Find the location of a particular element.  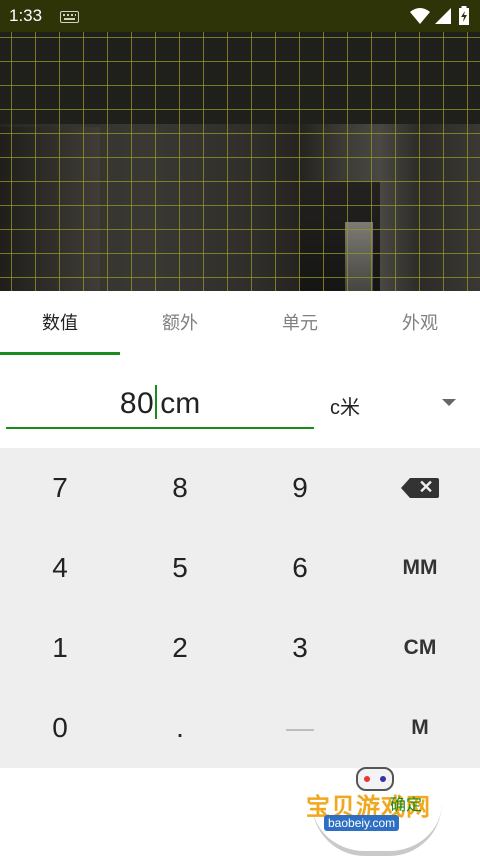

value-display: 80 cm is located at coordinates (160, 403).